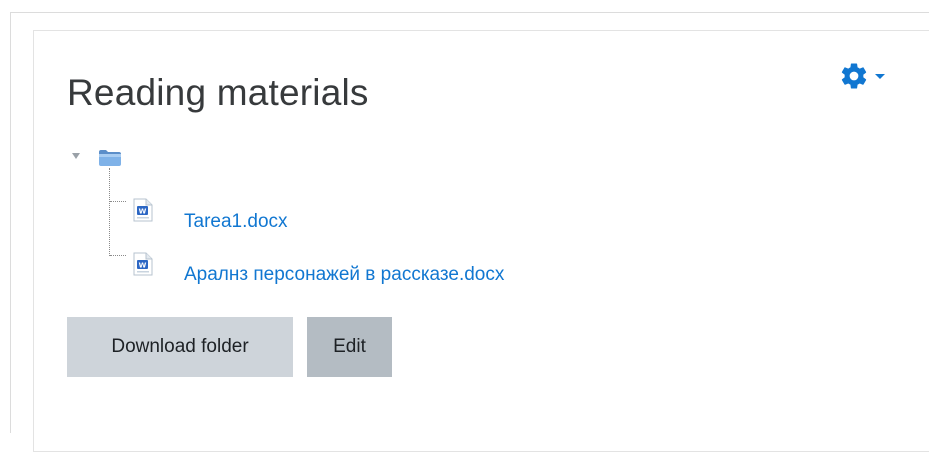 The image size is (929, 452). Describe the element at coordinates (109, 212) in the screenshot. I see `tree-connector-vertical` at that location.